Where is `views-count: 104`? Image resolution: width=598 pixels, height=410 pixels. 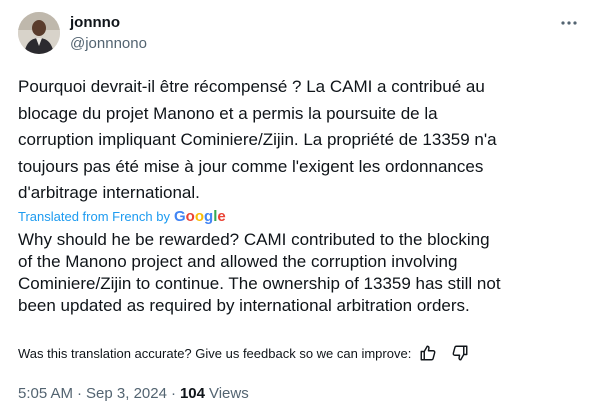 views-count: 104 is located at coordinates (192, 393).